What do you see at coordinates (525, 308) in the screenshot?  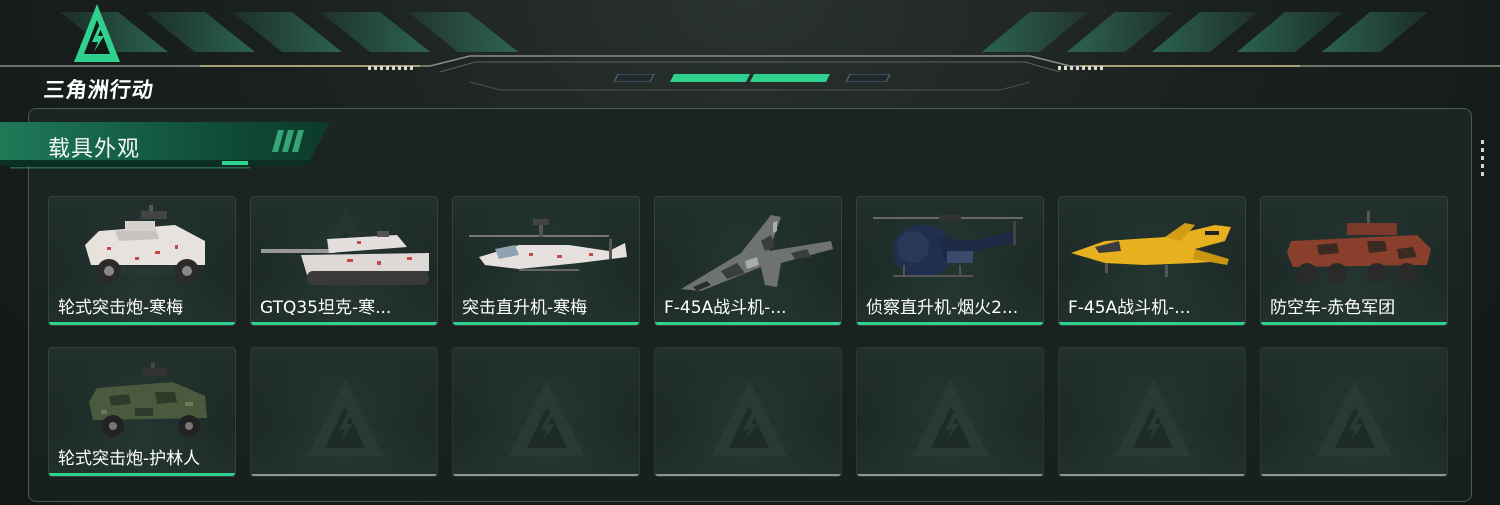 I see `vehicle-label: 突击直升机-寒梅` at bounding box center [525, 308].